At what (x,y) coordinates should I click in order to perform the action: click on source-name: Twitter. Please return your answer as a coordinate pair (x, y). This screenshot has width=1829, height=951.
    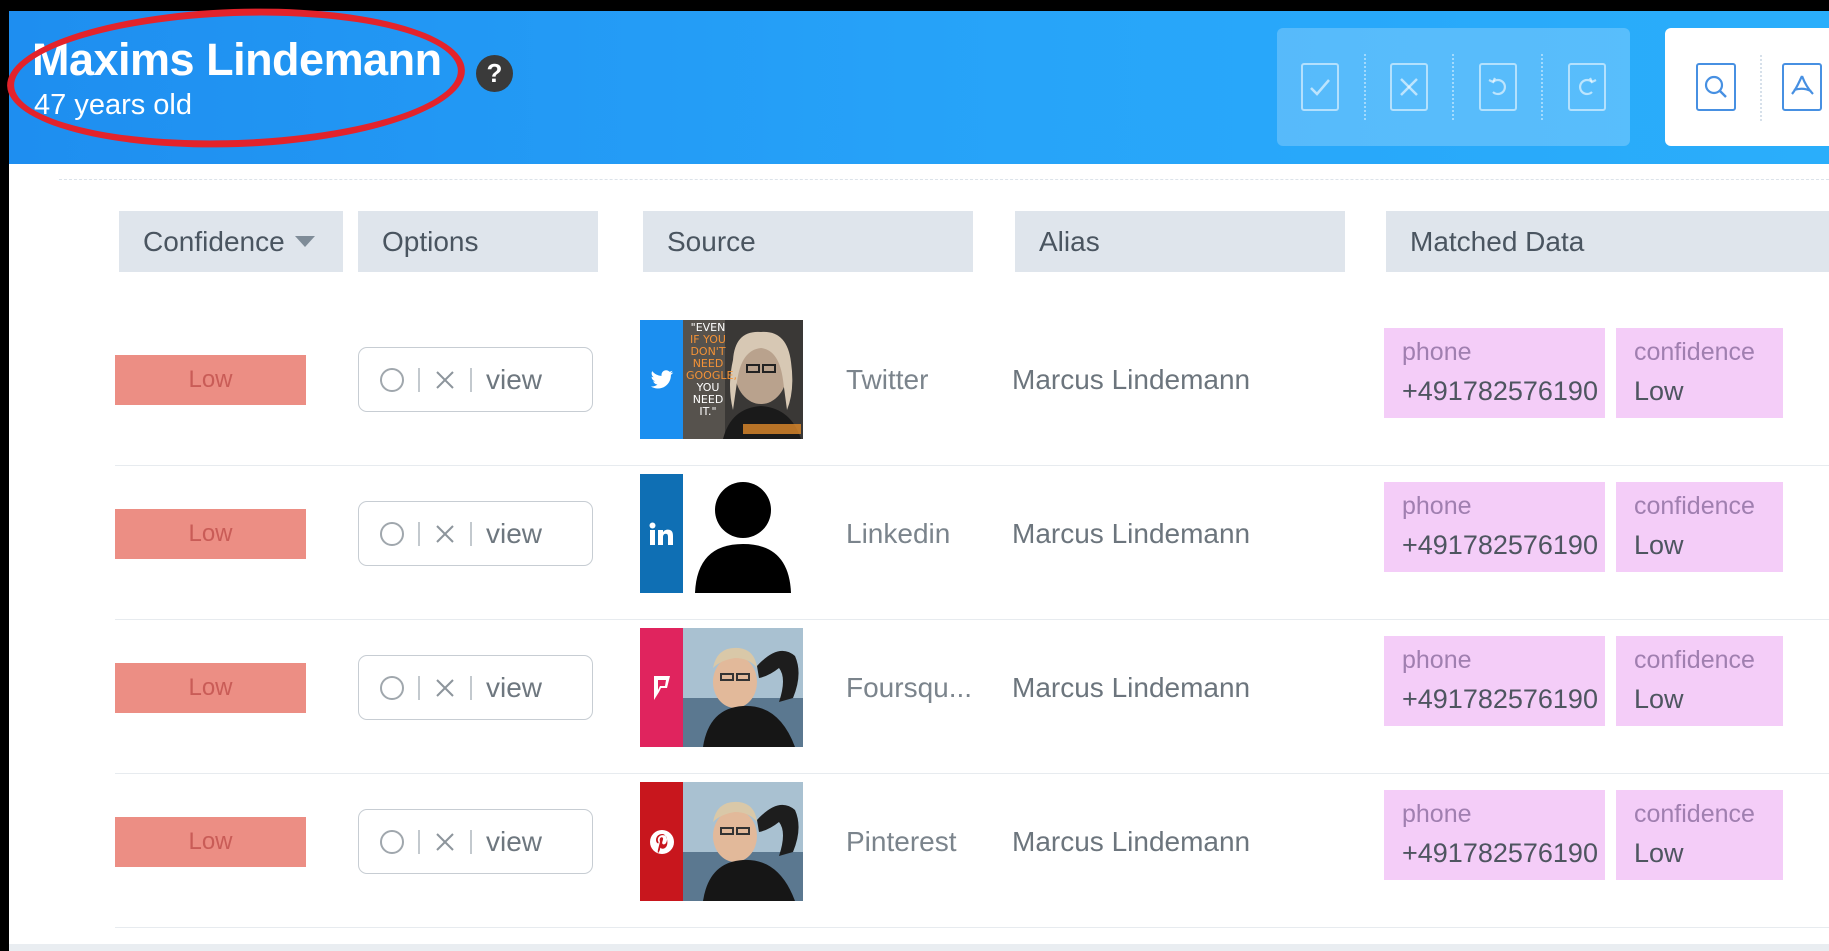
    Looking at the image, I should click on (887, 379).